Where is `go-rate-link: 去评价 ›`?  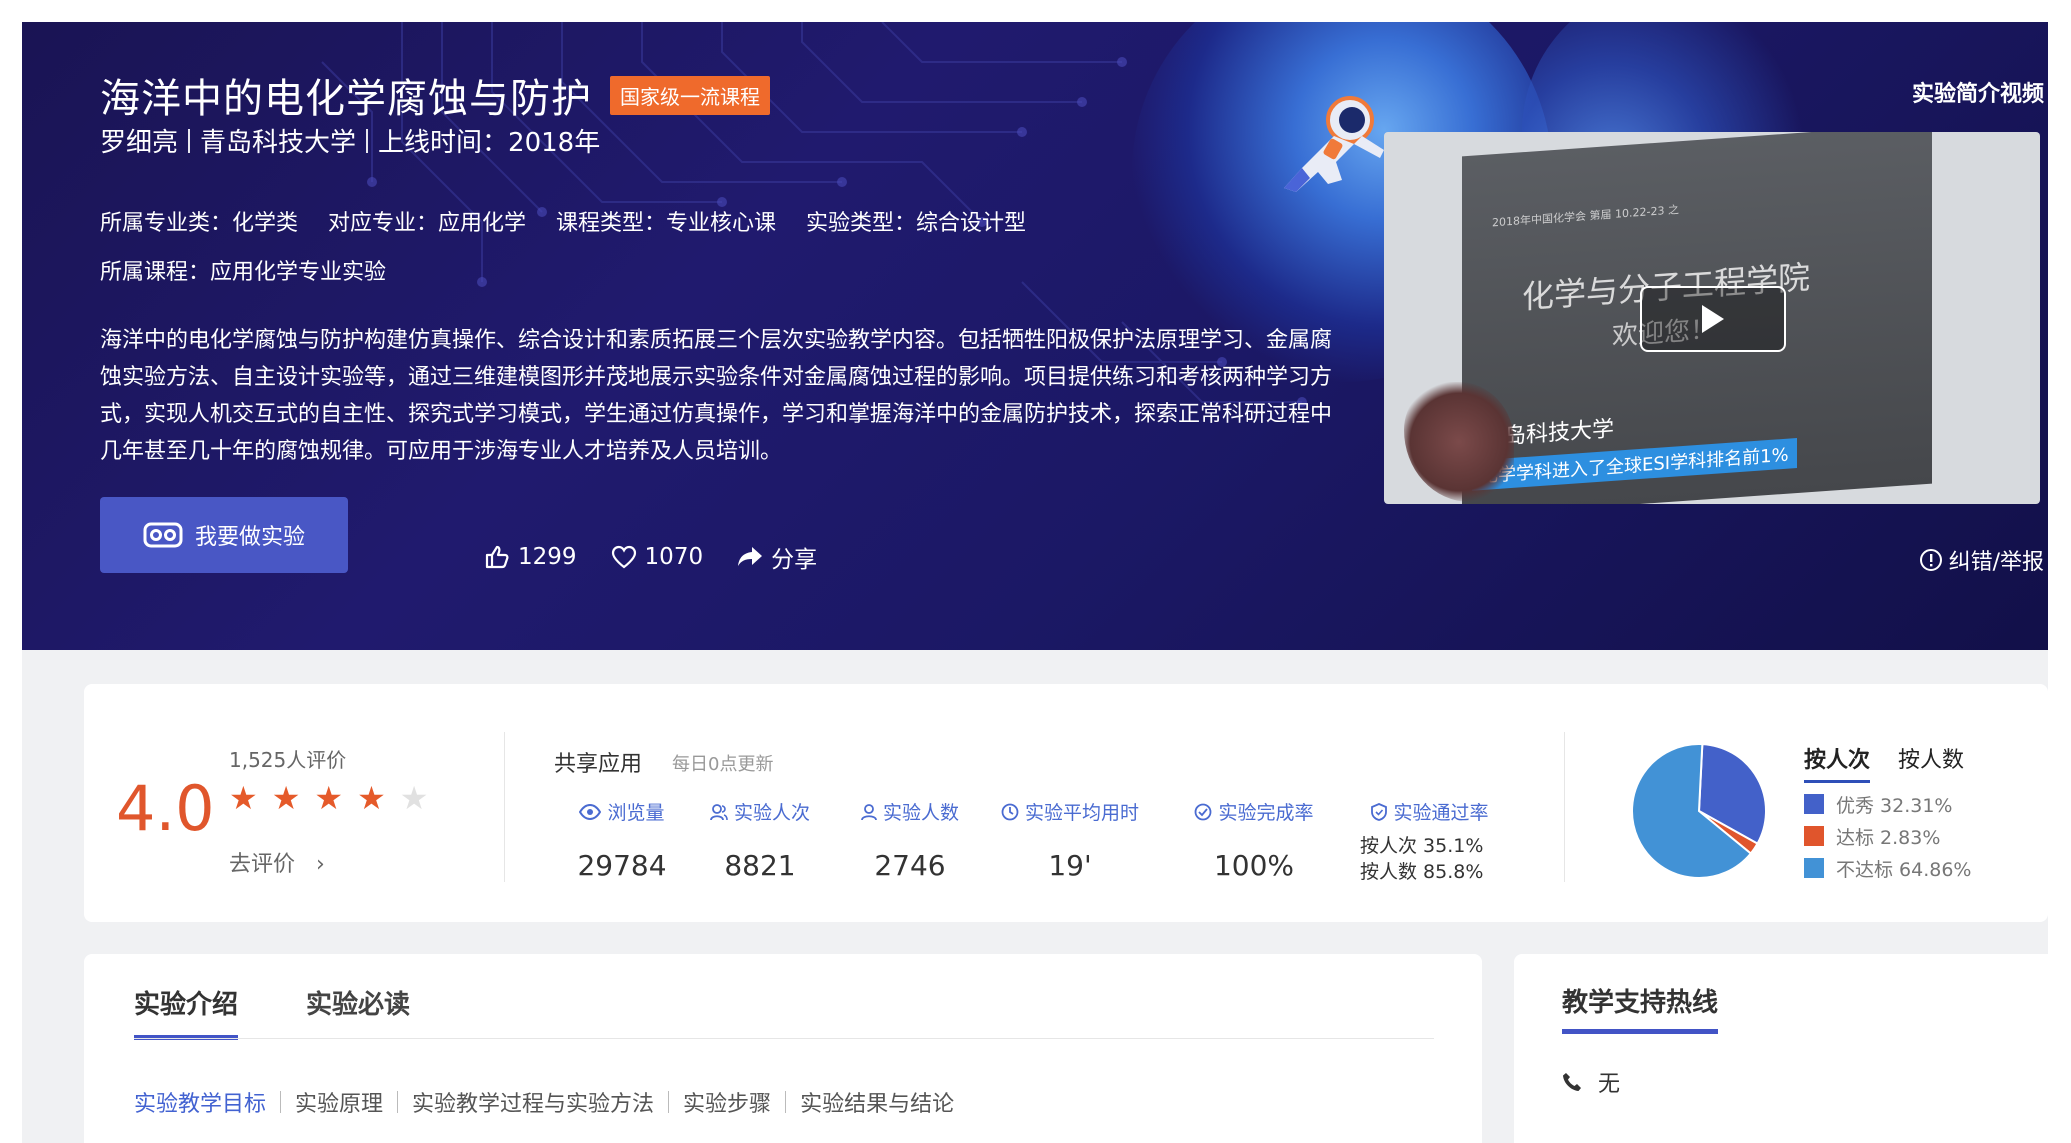 go-rate-link: 去评价 › is located at coordinates (277, 862).